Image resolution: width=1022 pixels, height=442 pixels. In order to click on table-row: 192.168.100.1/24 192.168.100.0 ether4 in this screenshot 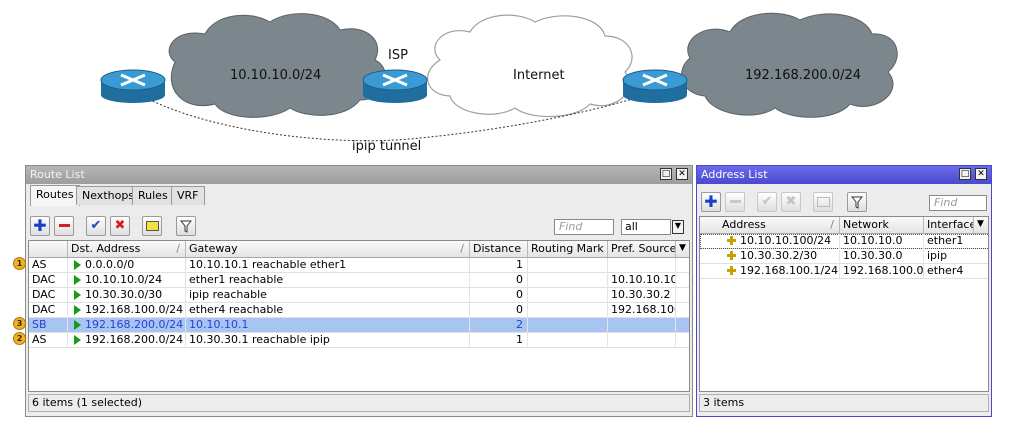, I will do `click(844, 271)`.